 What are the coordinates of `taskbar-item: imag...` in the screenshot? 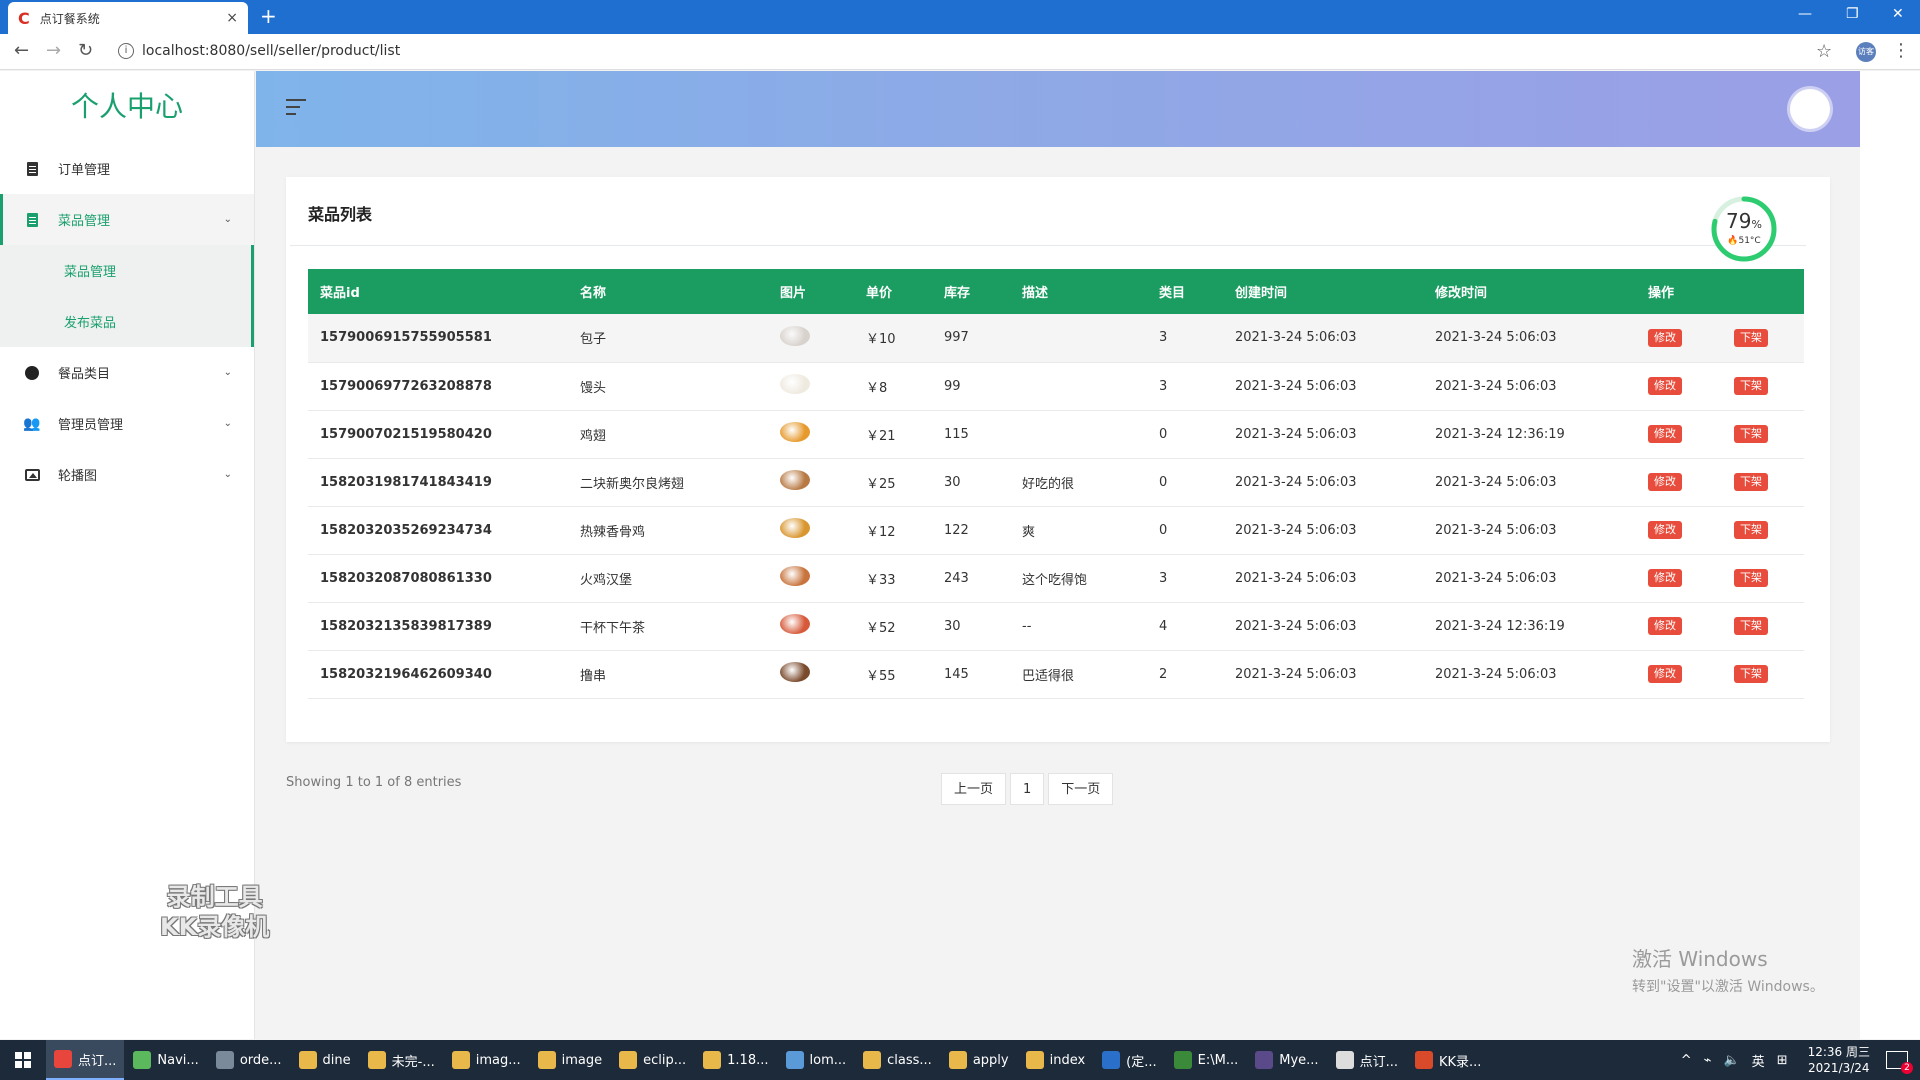 It's located at (486, 1060).